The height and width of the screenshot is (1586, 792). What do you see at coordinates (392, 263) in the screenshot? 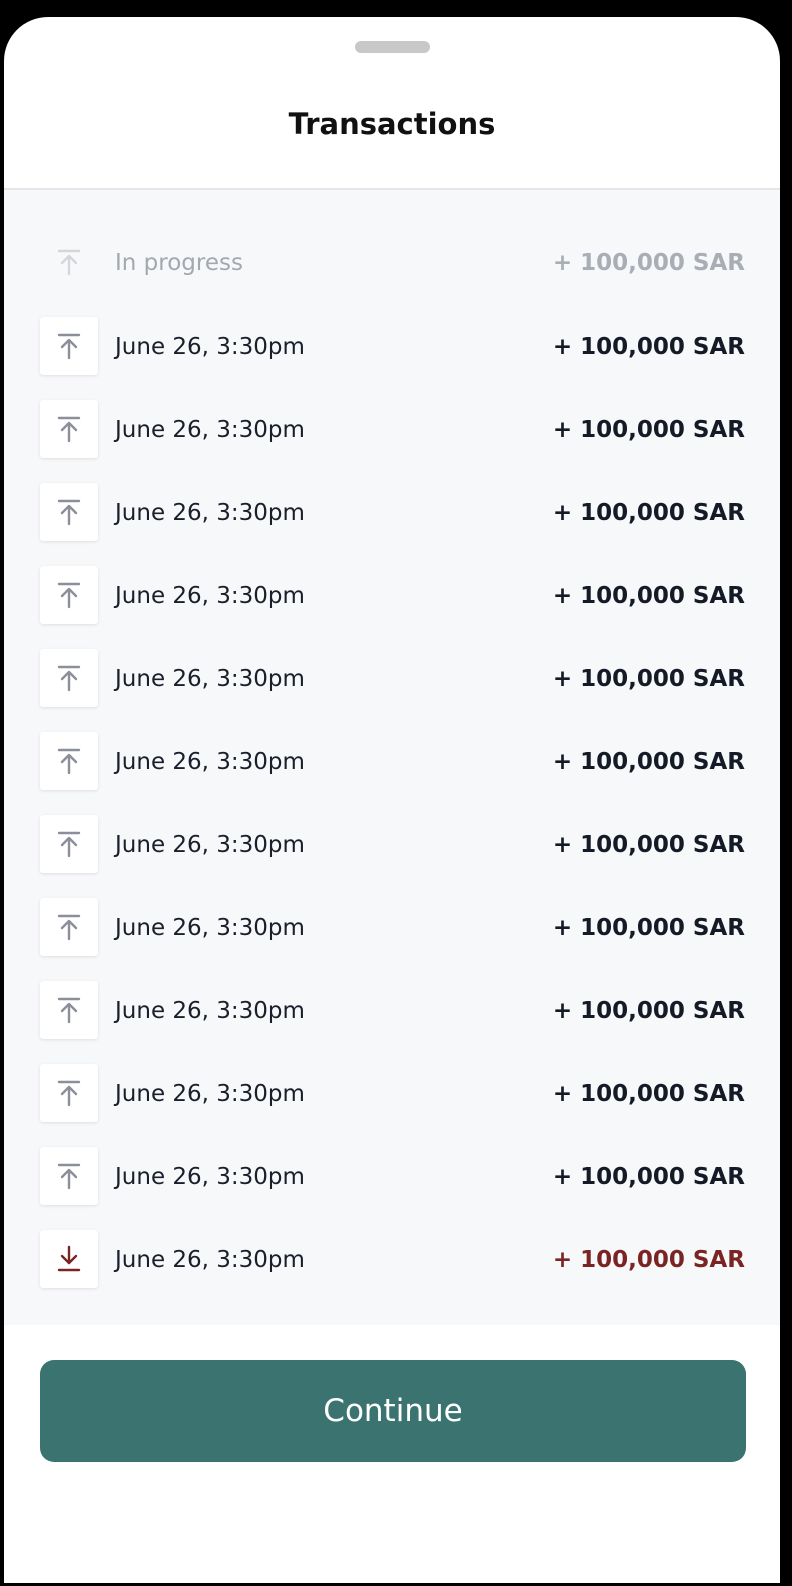
I see `transaction-row-pending: In progress + 100,000 SAR` at bounding box center [392, 263].